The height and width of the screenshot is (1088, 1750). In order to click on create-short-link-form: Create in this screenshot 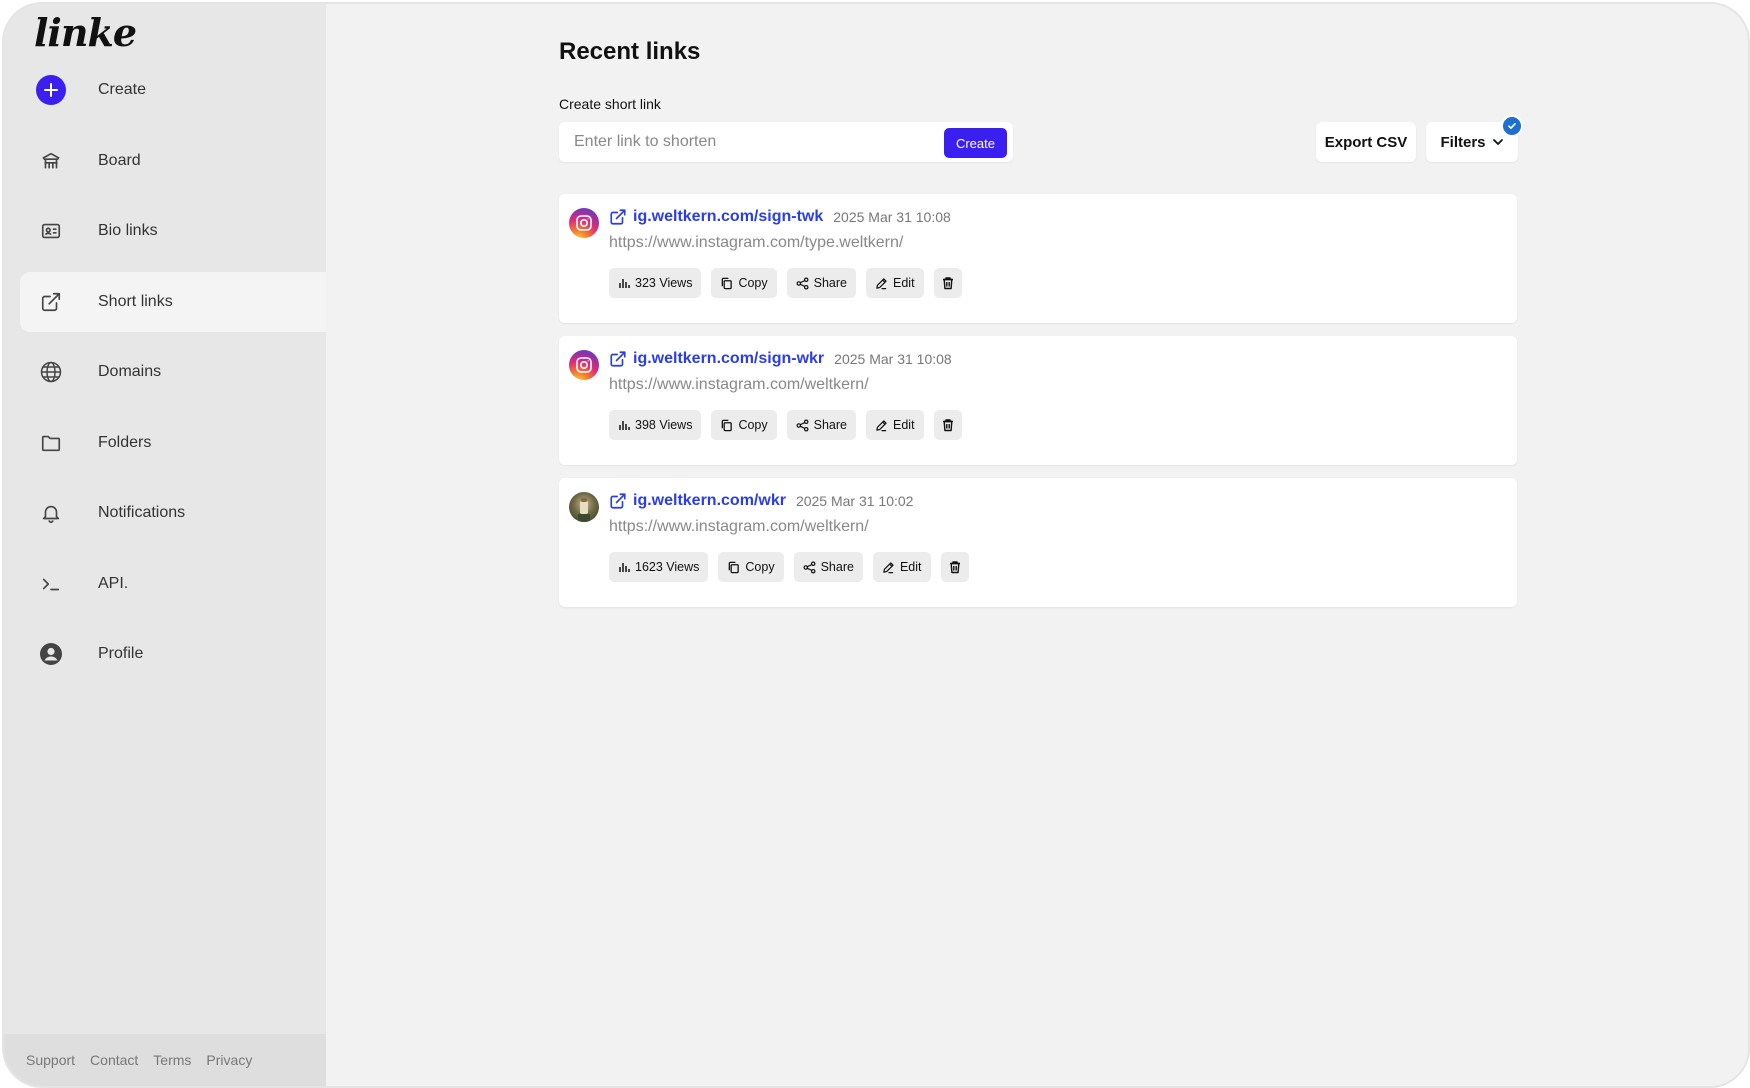, I will do `click(786, 142)`.